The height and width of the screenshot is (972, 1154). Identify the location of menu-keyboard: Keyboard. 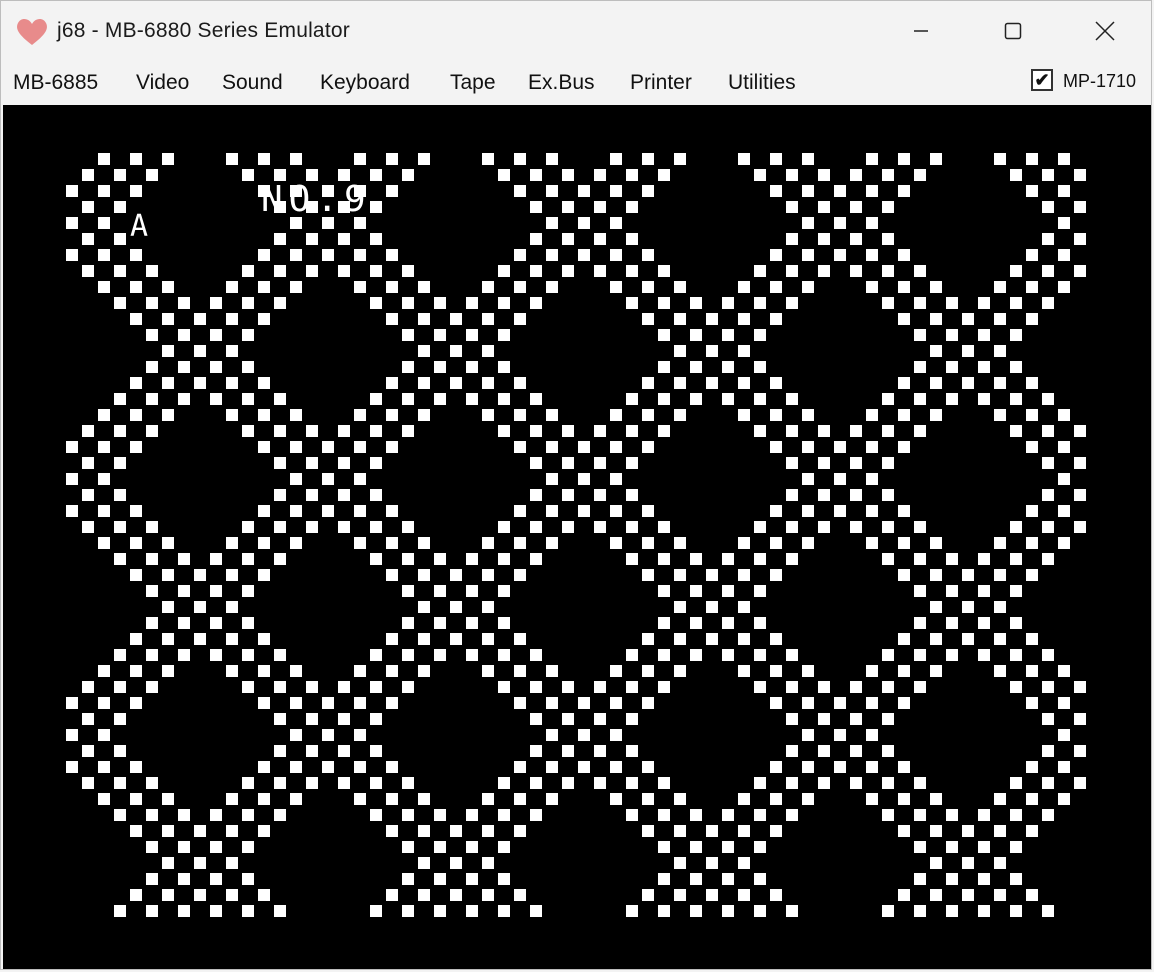
(365, 83).